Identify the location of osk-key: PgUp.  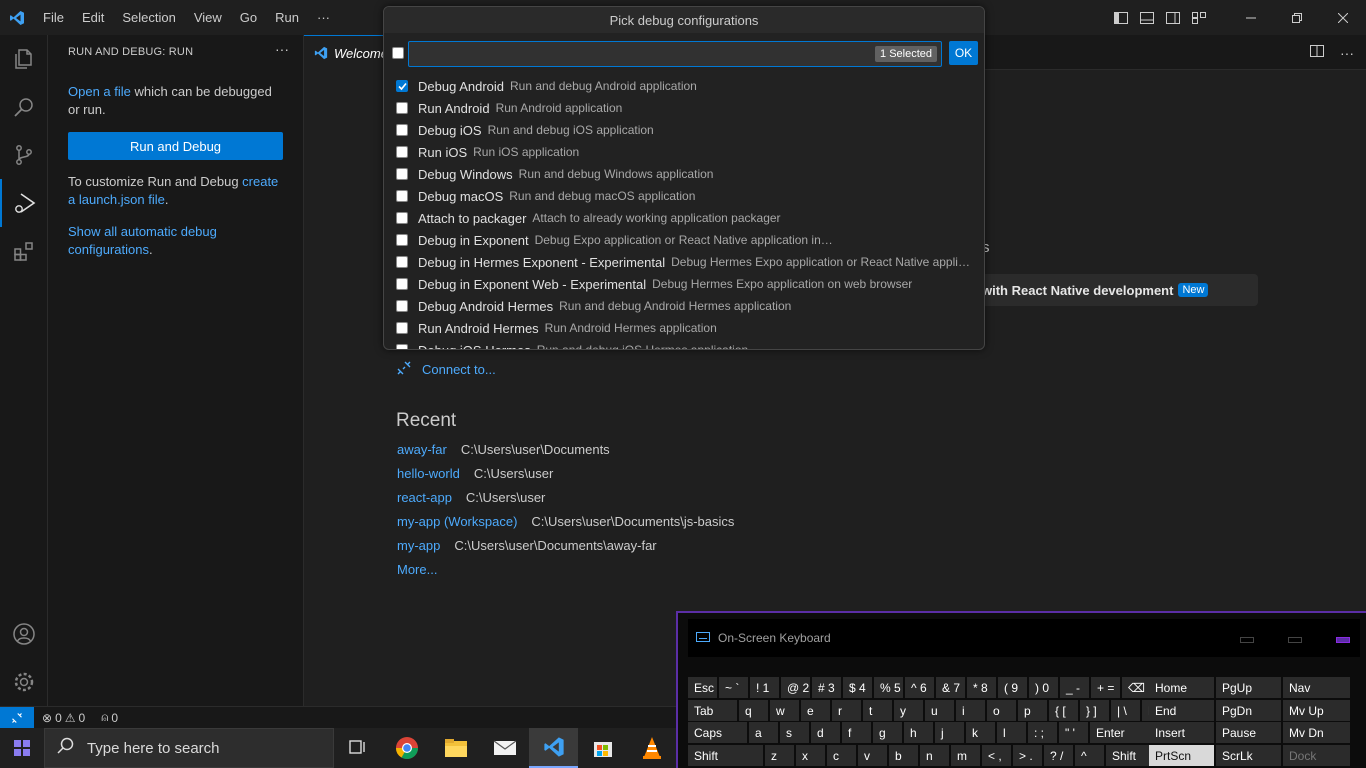
(1248, 687).